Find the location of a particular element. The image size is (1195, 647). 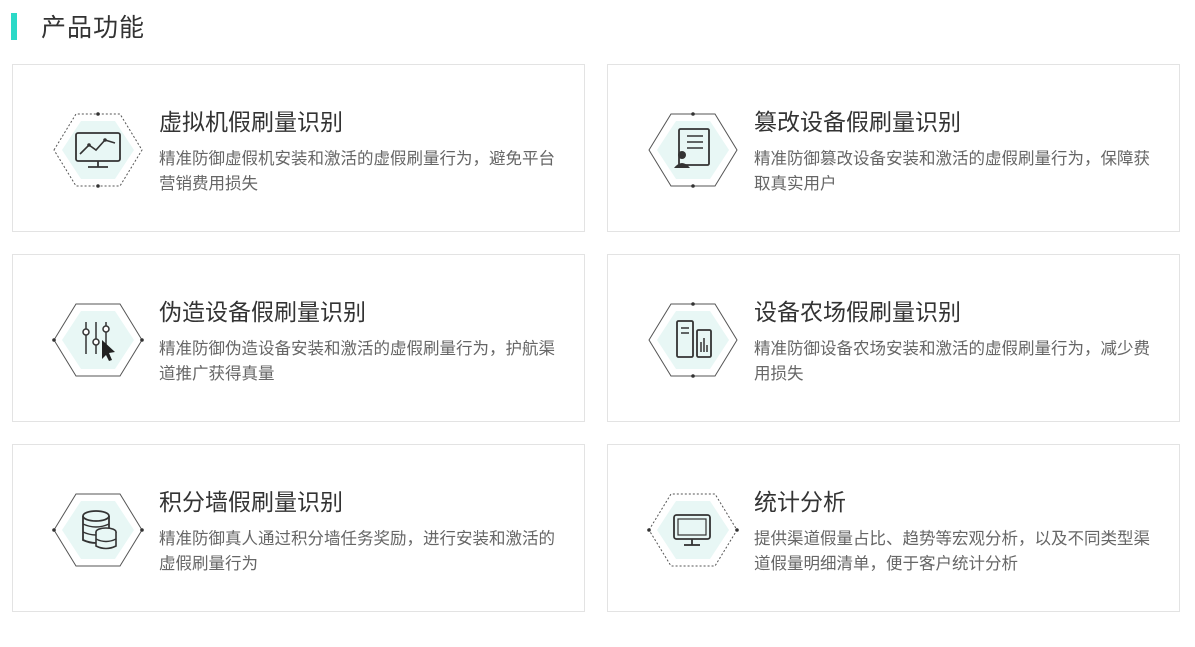

section-header: 产品功能 is located at coordinates (78, 26).